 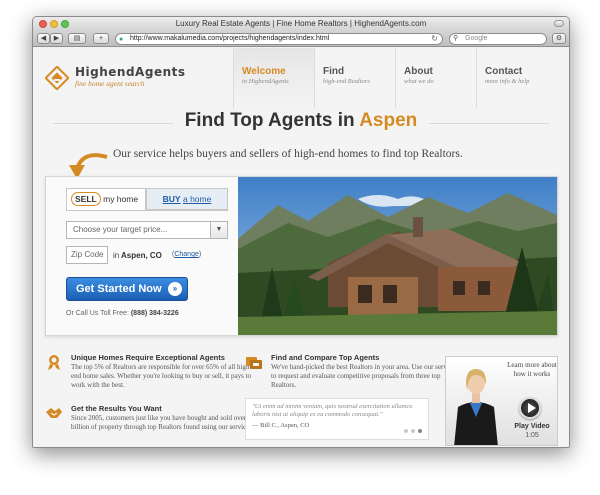 I want to click on logo-name: HighendAgents, so click(x=130, y=72).